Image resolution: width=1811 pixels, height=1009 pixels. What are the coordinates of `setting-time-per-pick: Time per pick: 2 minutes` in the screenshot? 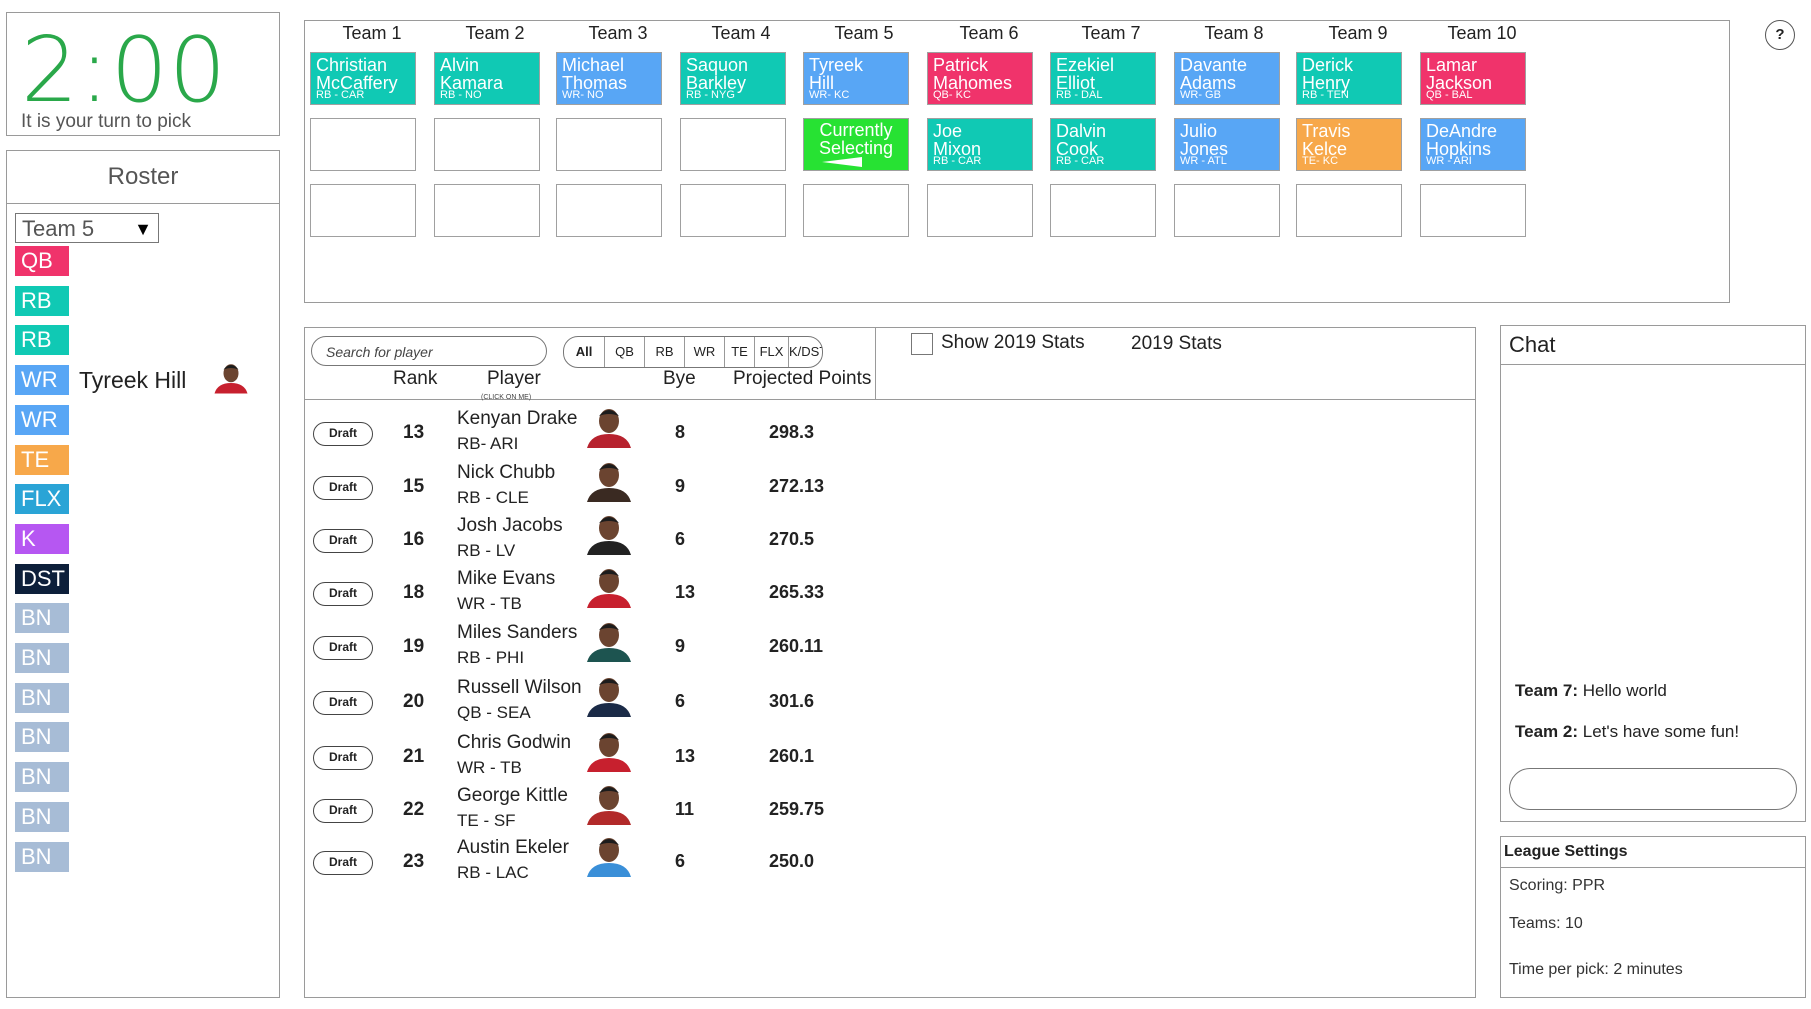 It's located at (1596, 969).